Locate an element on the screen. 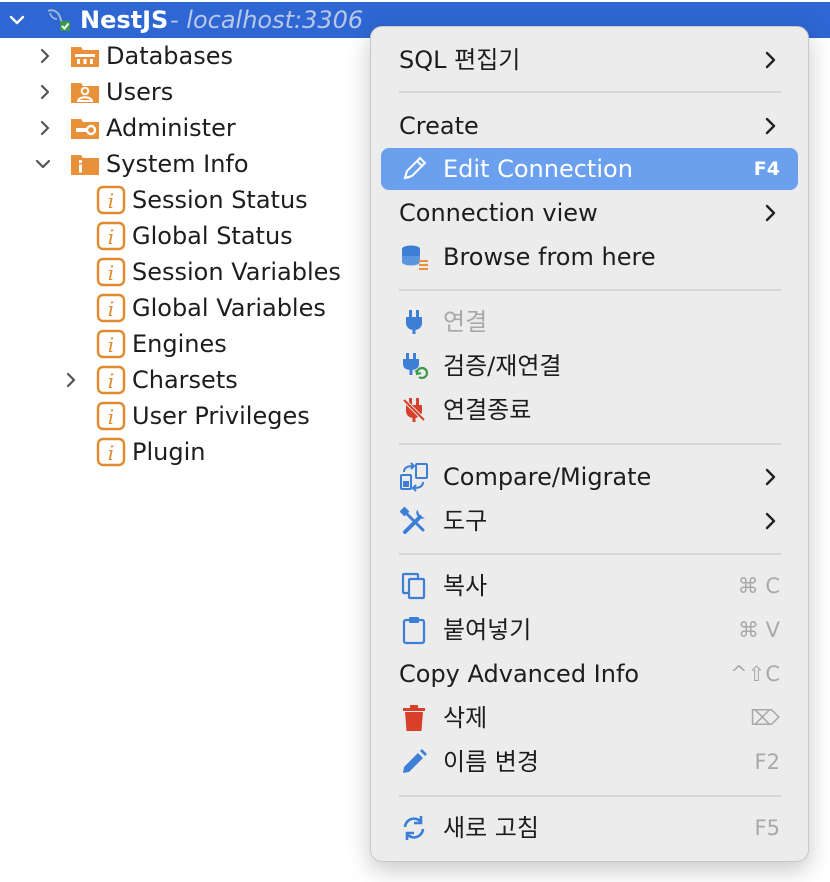 The image size is (830, 882). tree-item-label: Session Variables is located at coordinates (236, 272).